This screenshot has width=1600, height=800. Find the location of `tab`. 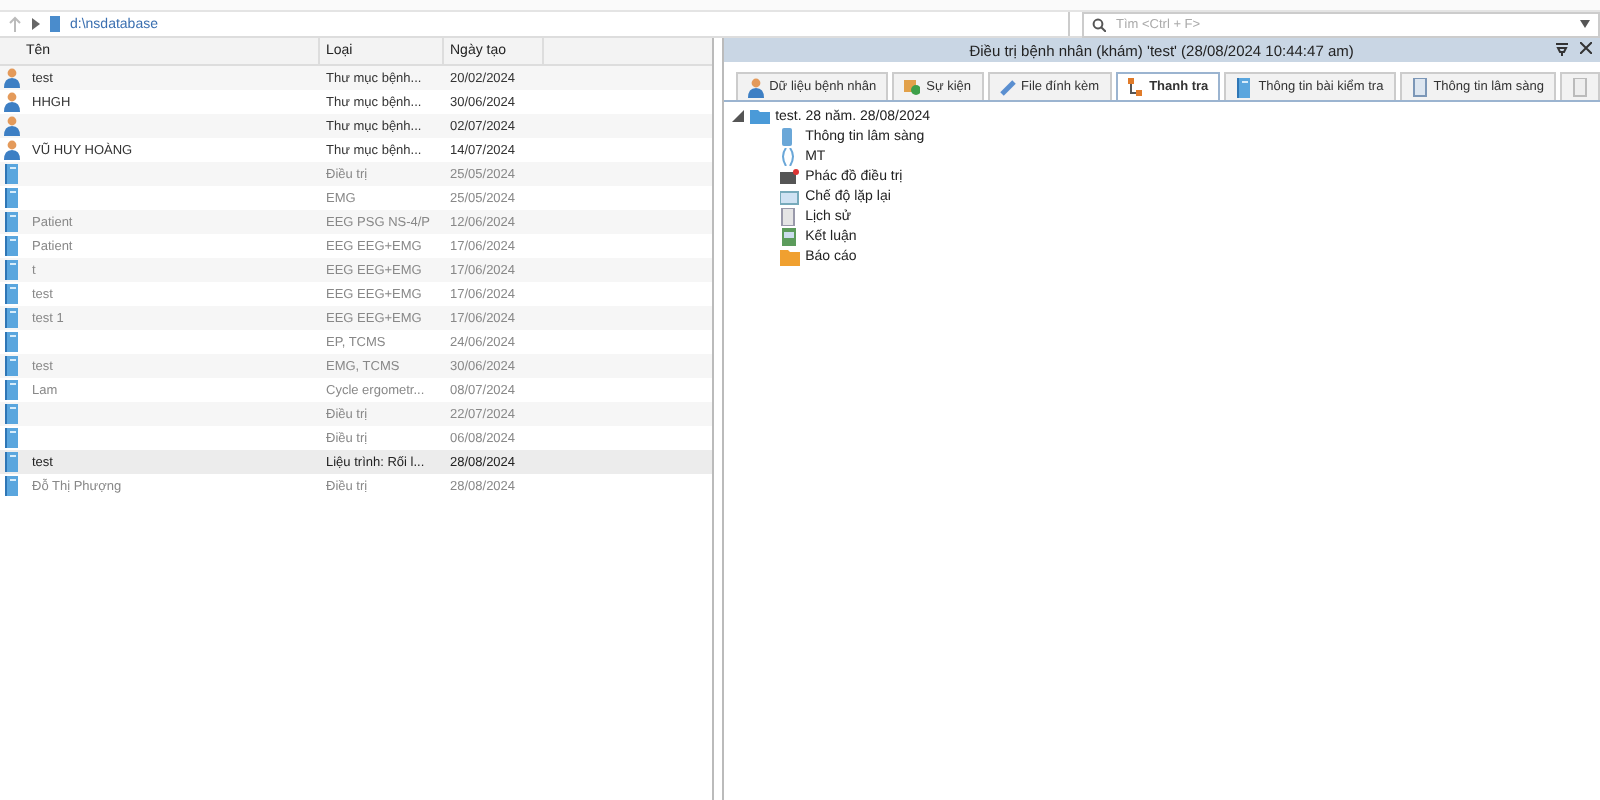

tab is located at coordinates (1580, 86).